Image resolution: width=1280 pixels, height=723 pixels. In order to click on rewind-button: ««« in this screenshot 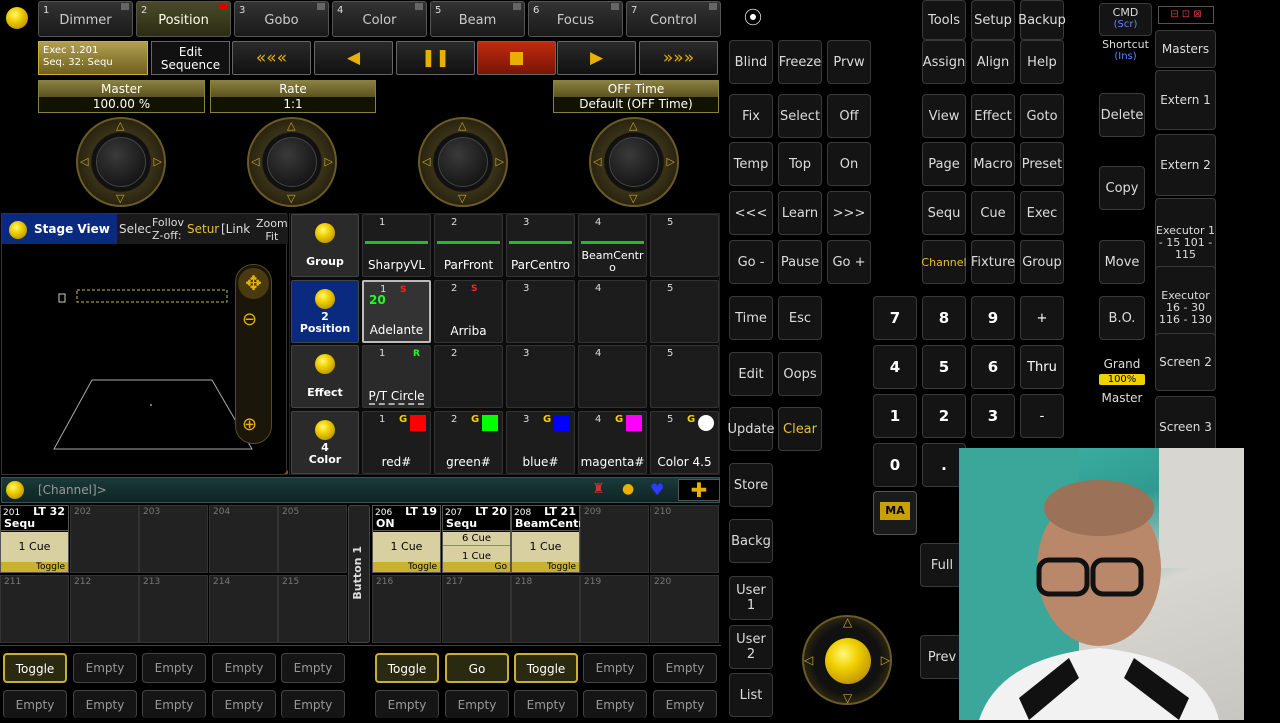, I will do `click(271, 58)`.